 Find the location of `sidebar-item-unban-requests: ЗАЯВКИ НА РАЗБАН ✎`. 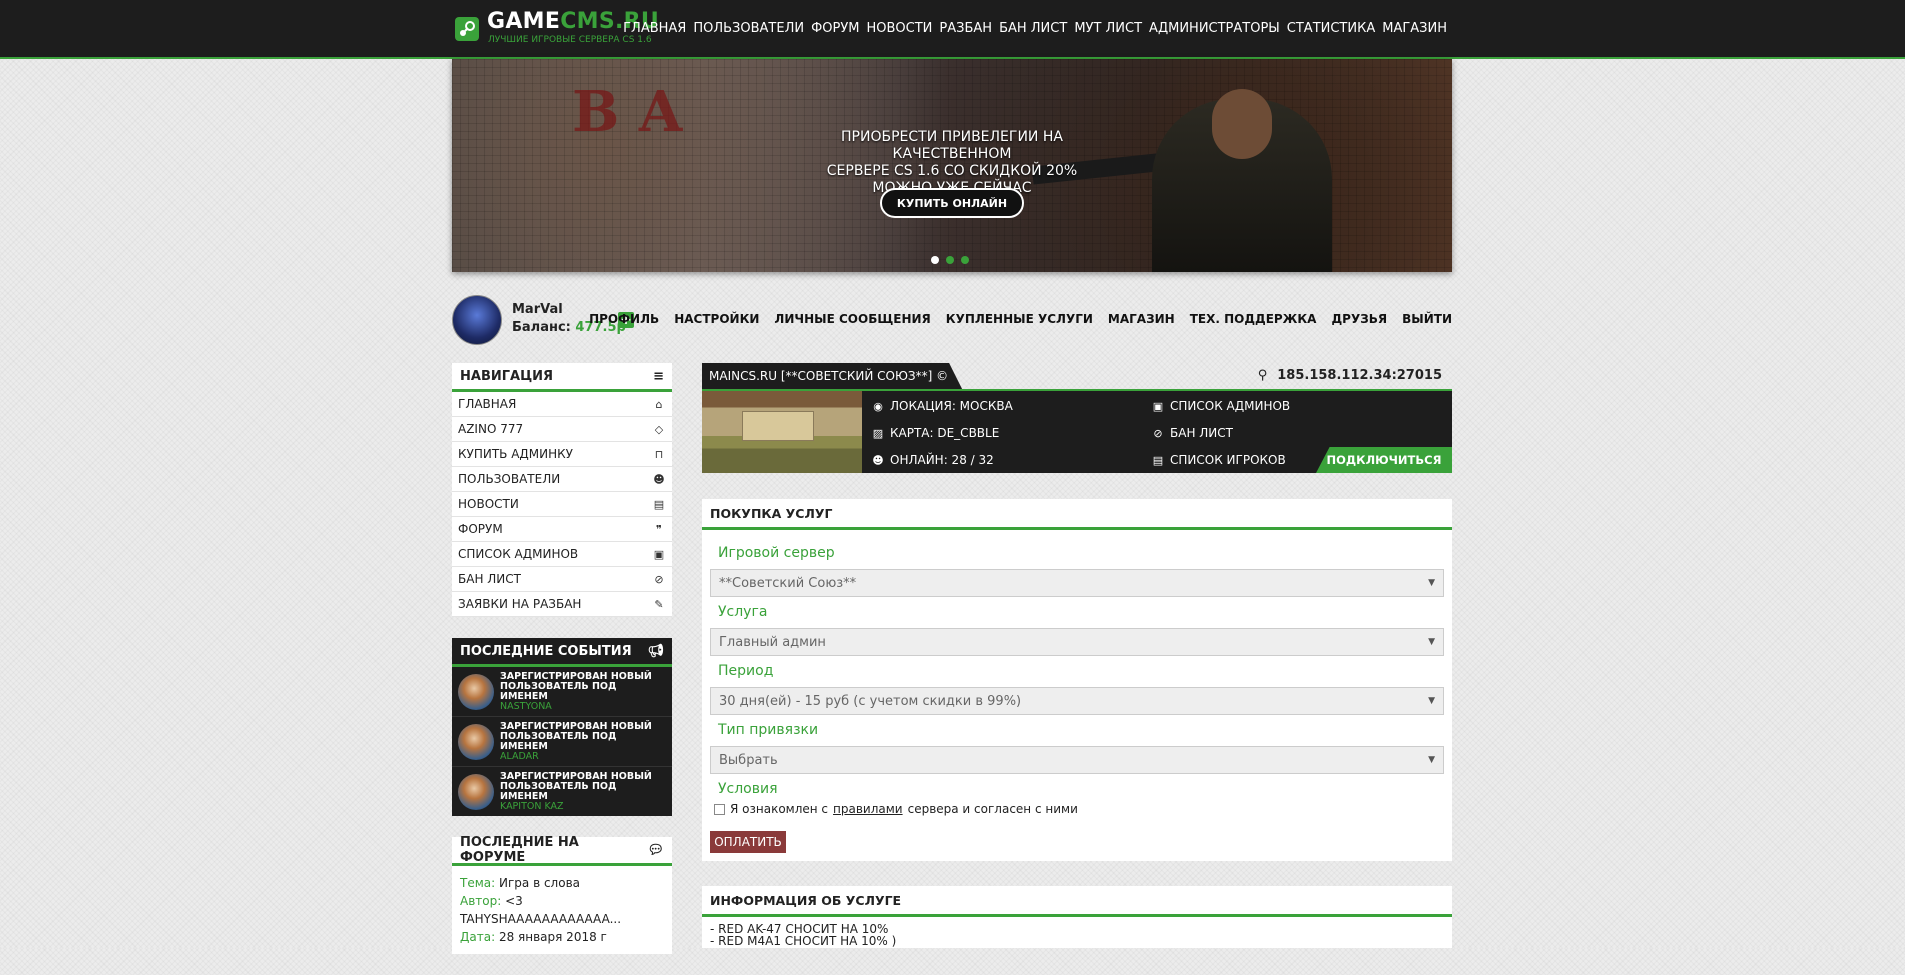

sidebar-item-unban-requests: ЗАЯВКИ НА РАЗБАН ✎ is located at coordinates (562, 604).